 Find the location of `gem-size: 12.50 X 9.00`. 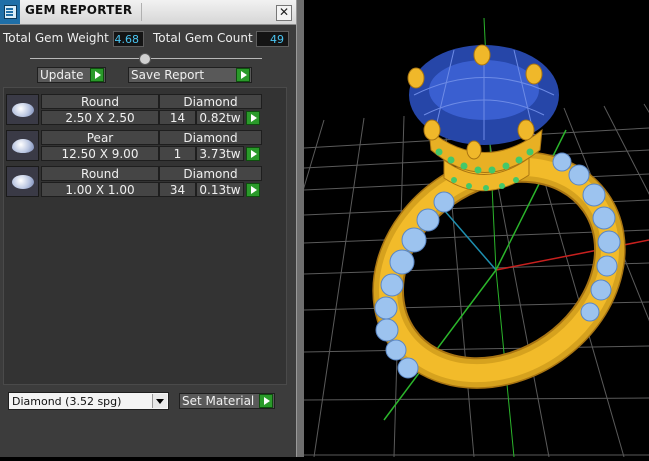

gem-size: 12.50 X 9.00 is located at coordinates (100, 153).